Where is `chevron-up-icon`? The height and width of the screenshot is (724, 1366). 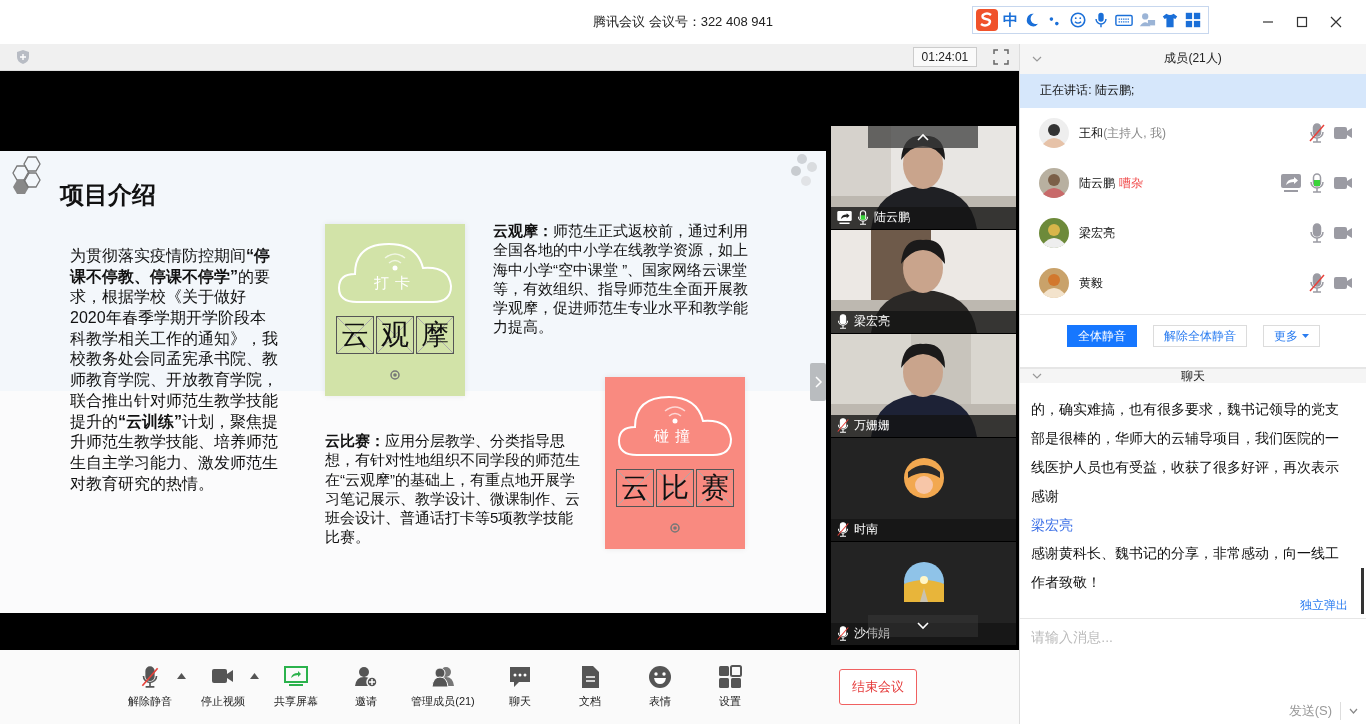 chevron-up-icon is located at coordinates (923, 136).